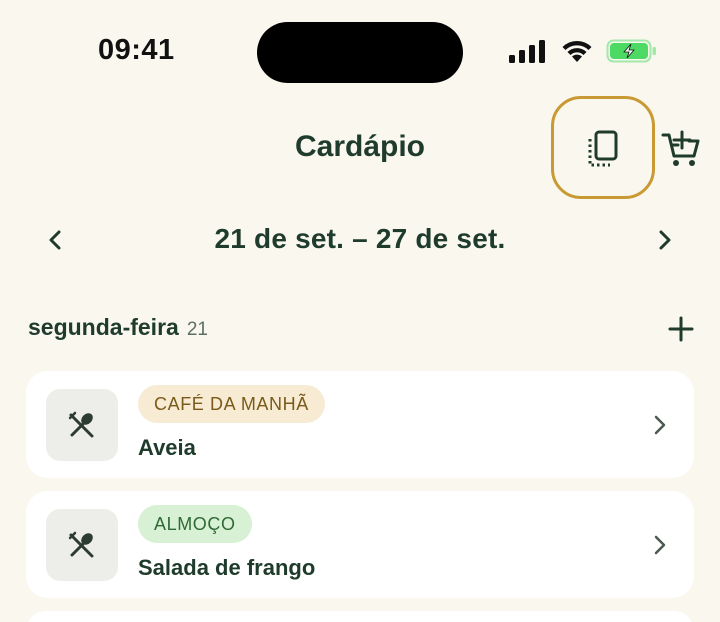  What do you see at coordinates (631, 51) in the screenshot?
I see `battery-charging-icon` at bounding box center [631, 51].